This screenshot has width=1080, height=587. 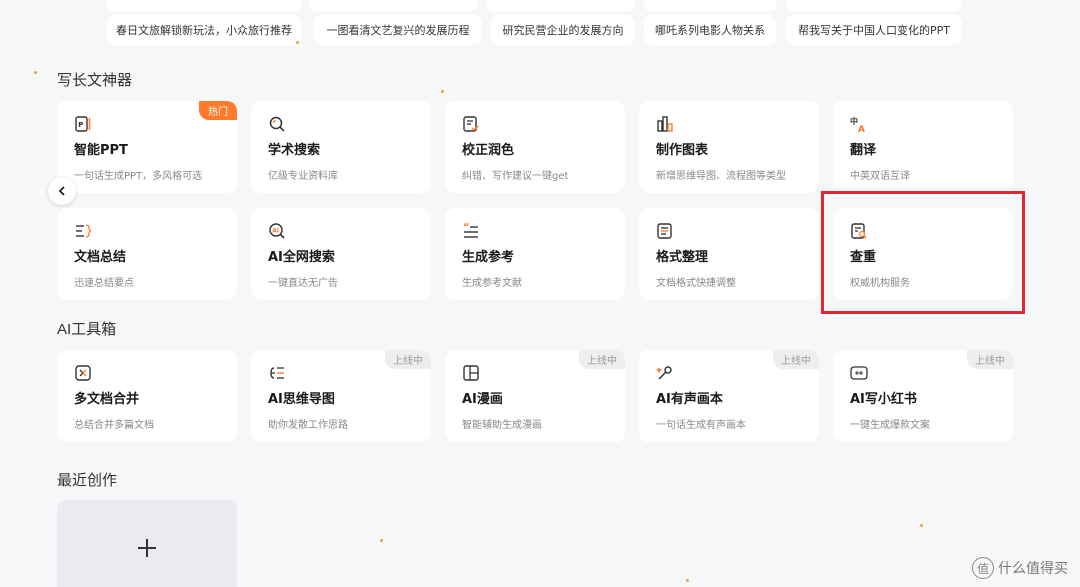 I want to click on suggestion-chip: 一图看清文艺复兴的发展历程, so click(x=398, y=30).